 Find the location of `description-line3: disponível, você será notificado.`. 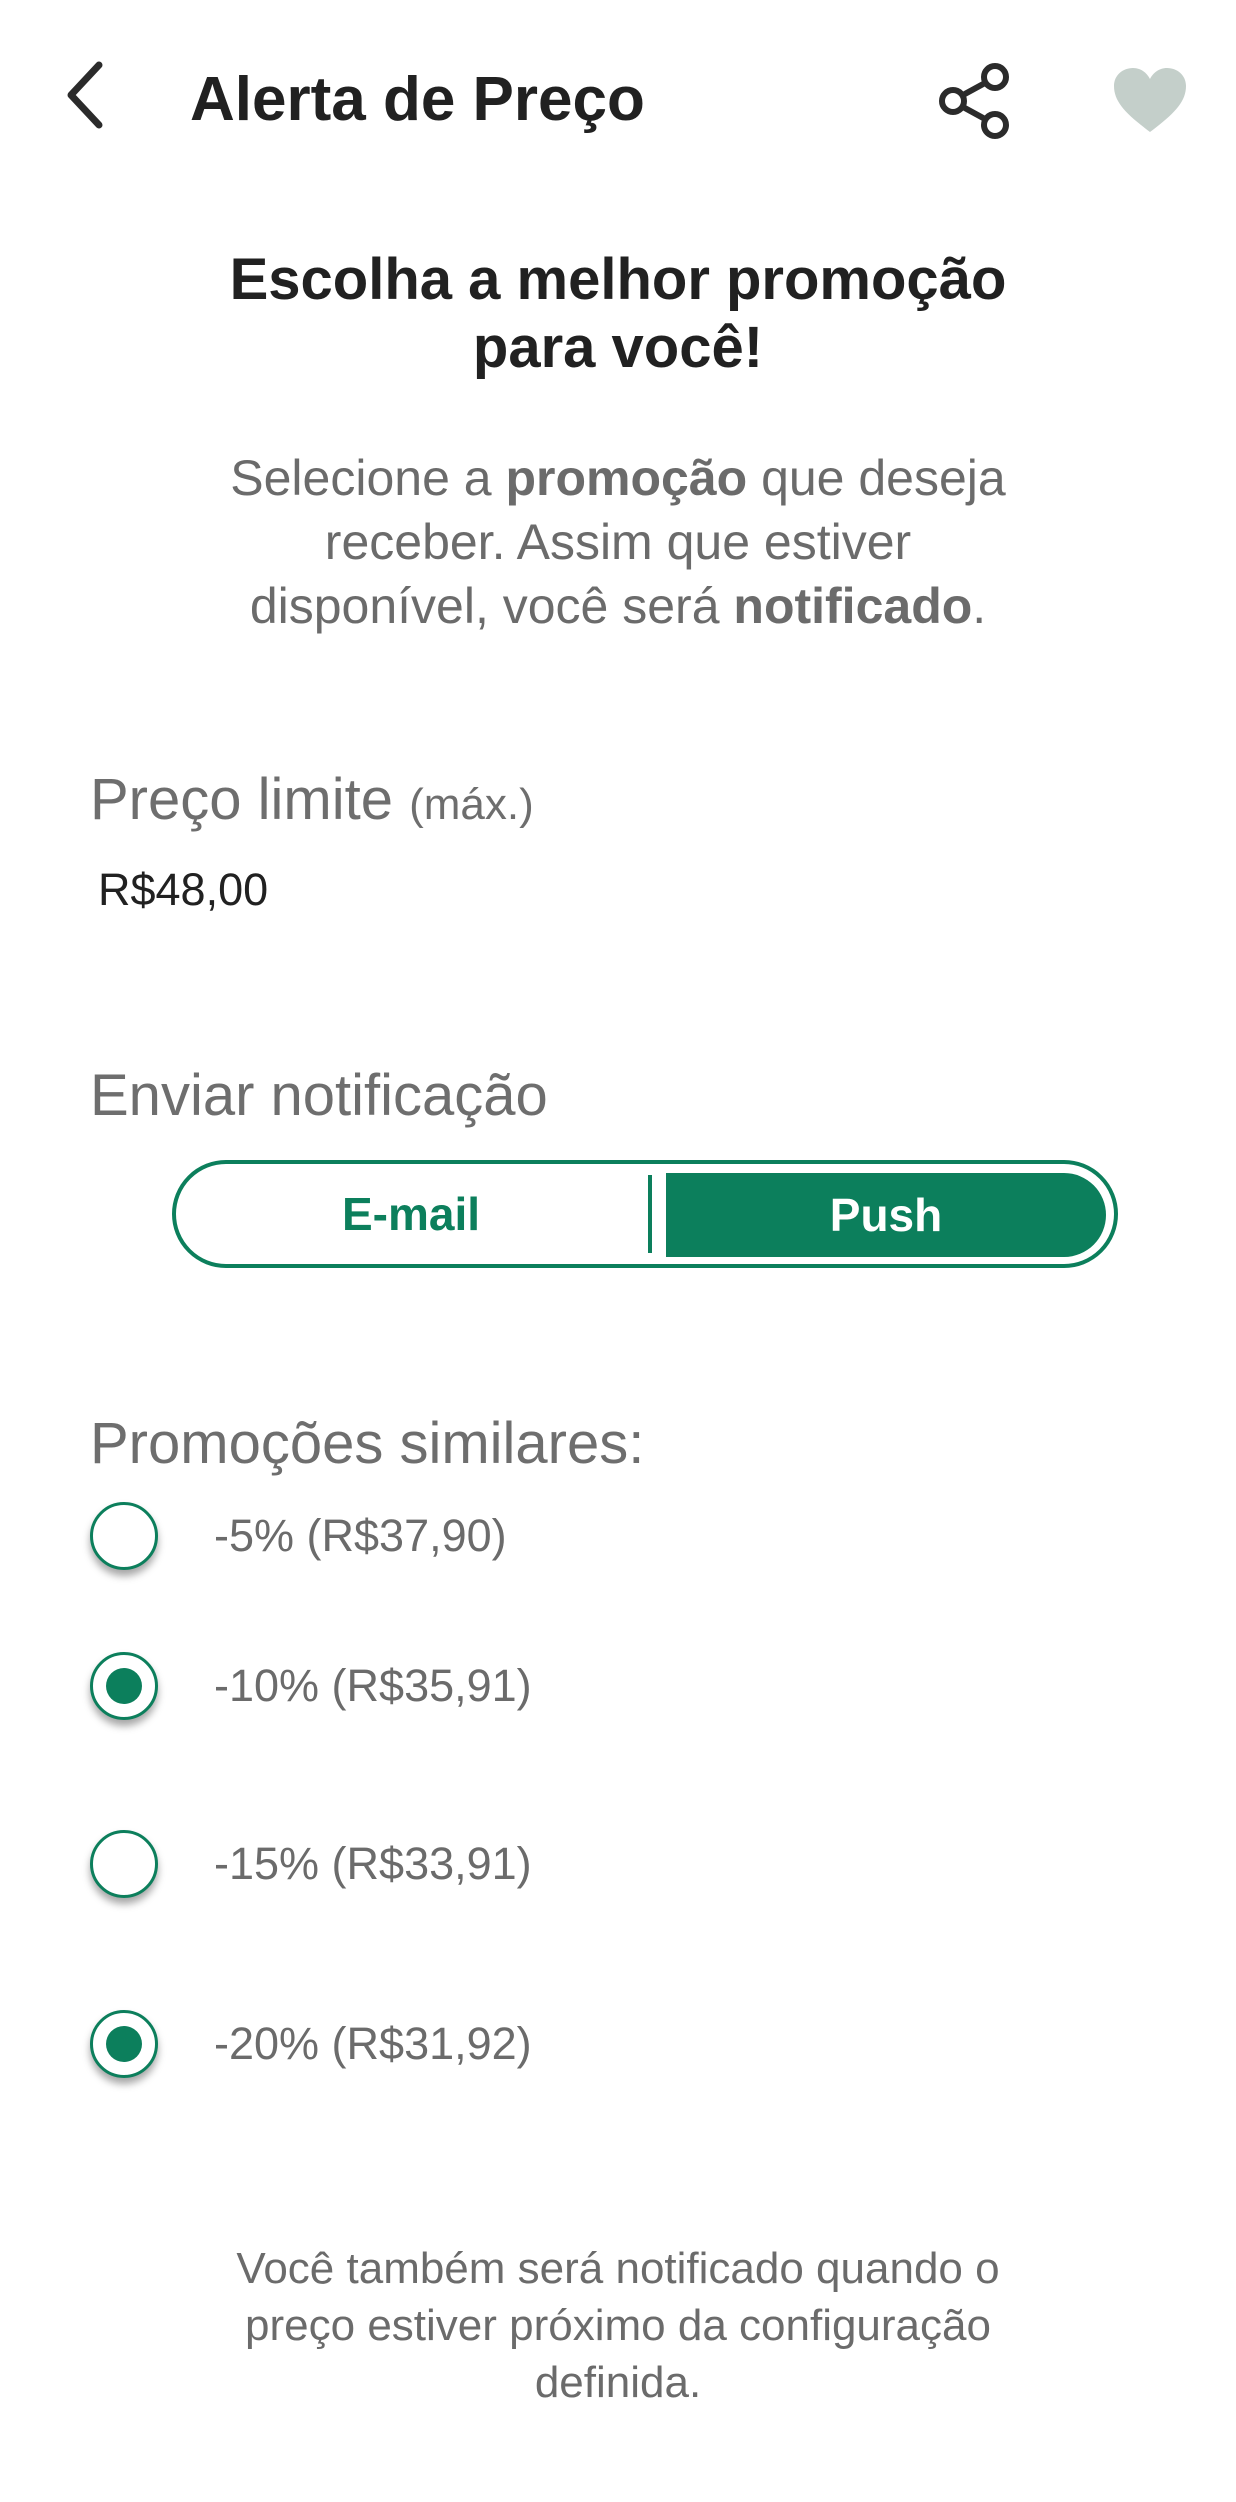

description-line3: disponível, você será notificado. is located at coordinates (618, 606).